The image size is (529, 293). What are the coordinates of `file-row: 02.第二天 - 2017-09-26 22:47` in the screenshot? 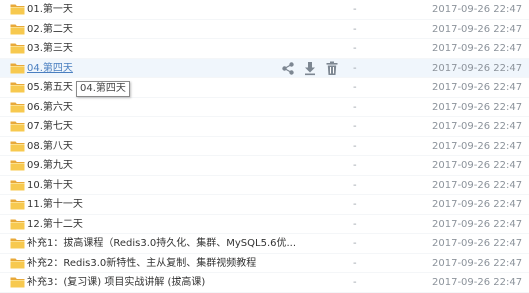 It's located at (264, 29).